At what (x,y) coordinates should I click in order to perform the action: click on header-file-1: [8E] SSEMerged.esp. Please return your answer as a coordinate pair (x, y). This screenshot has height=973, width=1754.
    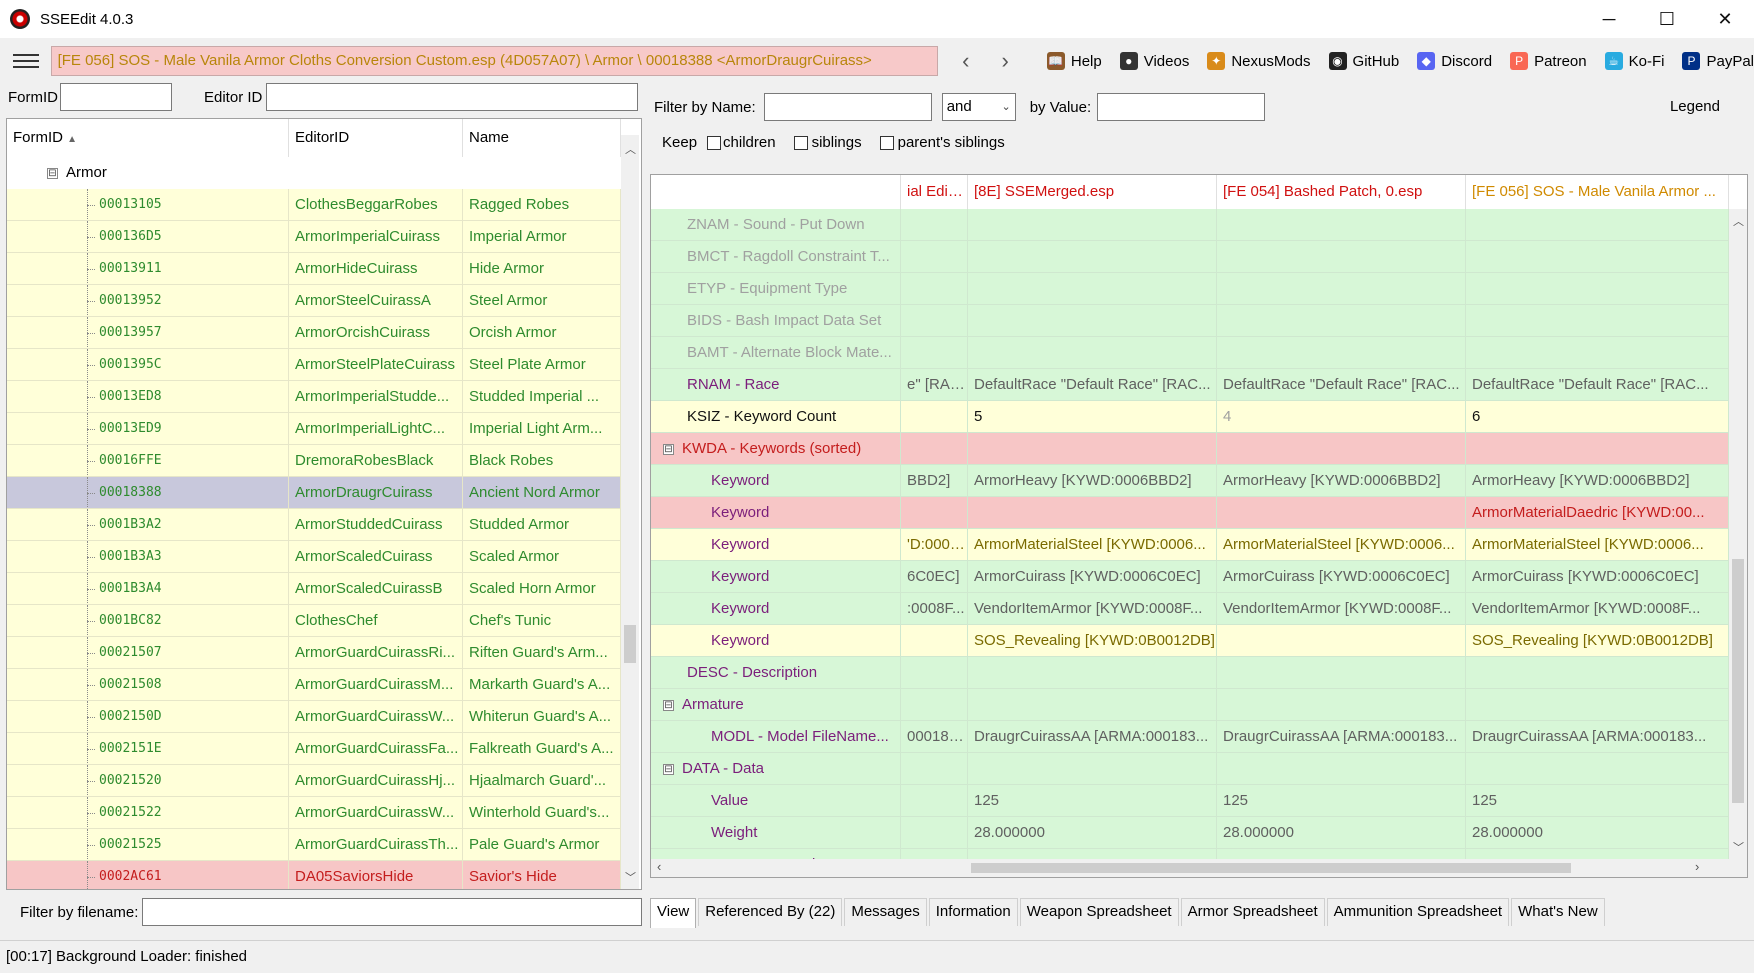
    Looking at the image, I should click on (1092, 192).